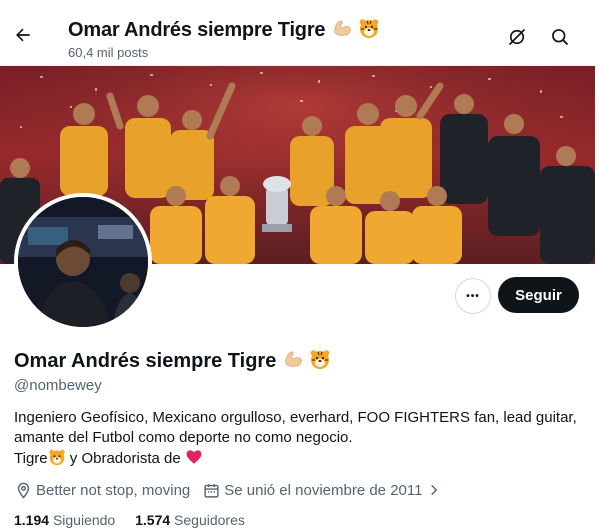  I want to click on followers-link: 1.574 Seguidores, so click(190, 520).